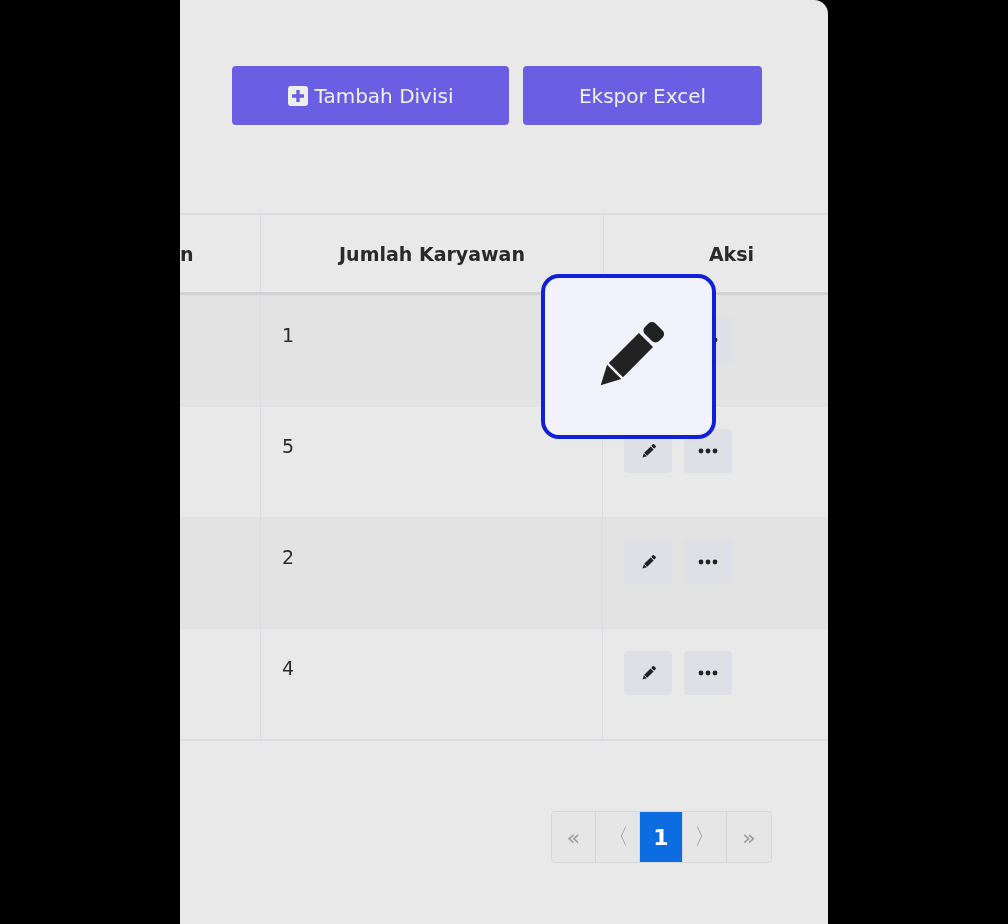 The height and width of the screenshot is (924, 1008). What do you see at coordinates (297, 95) in the screenshot?
I see `plus-icon` at bounding box center [297, 95].